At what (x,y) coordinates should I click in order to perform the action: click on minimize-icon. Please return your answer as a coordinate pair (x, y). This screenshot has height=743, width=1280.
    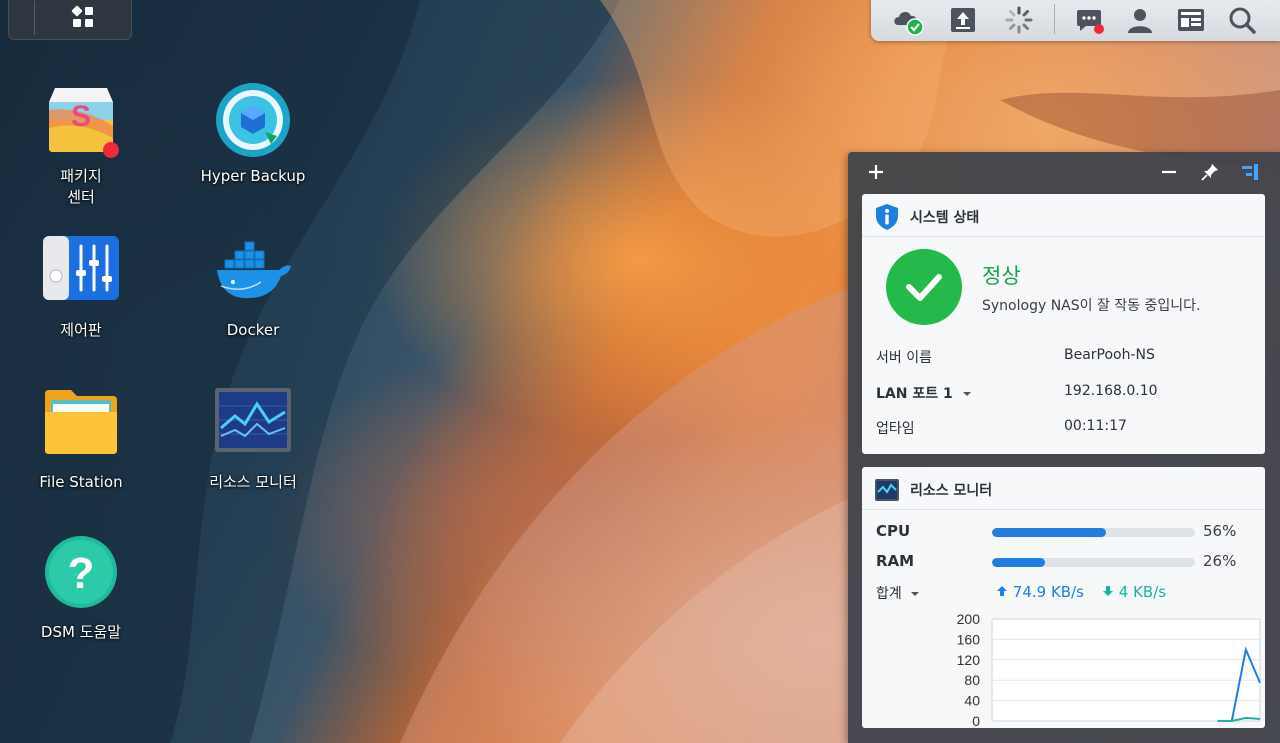
    Looking at the image, I should click on (1169, 172).